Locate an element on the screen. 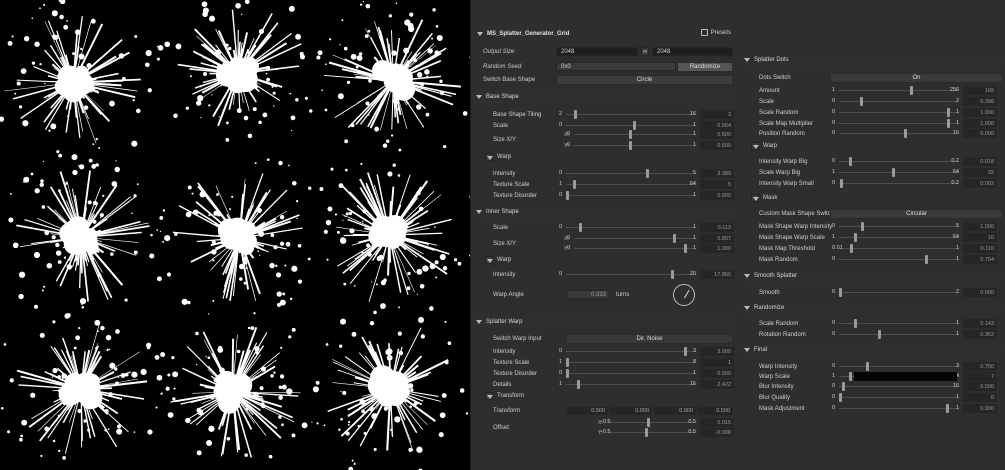 This screenshot has width=1005, height=470. base-size-y-handle is located at coordinates (630, 145).